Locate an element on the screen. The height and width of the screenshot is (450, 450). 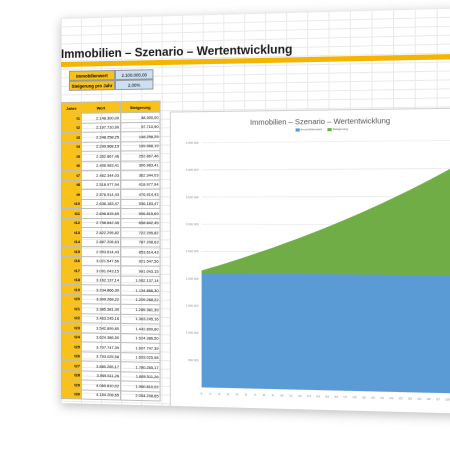
increase-cell: 306.983,41 is located at coordinates (140, 165).